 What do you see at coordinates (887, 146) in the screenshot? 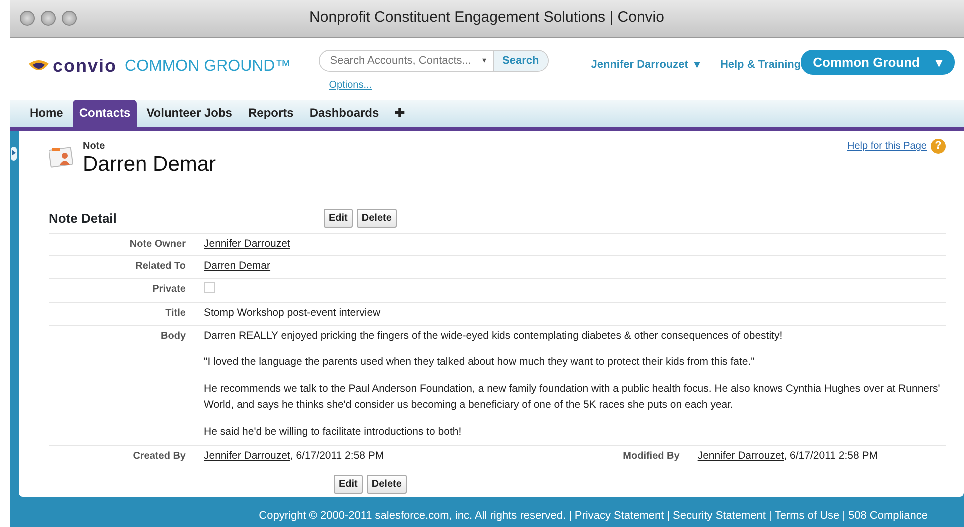
I see `help-page-link: Help for this Page` at bounding box center [887, 146].